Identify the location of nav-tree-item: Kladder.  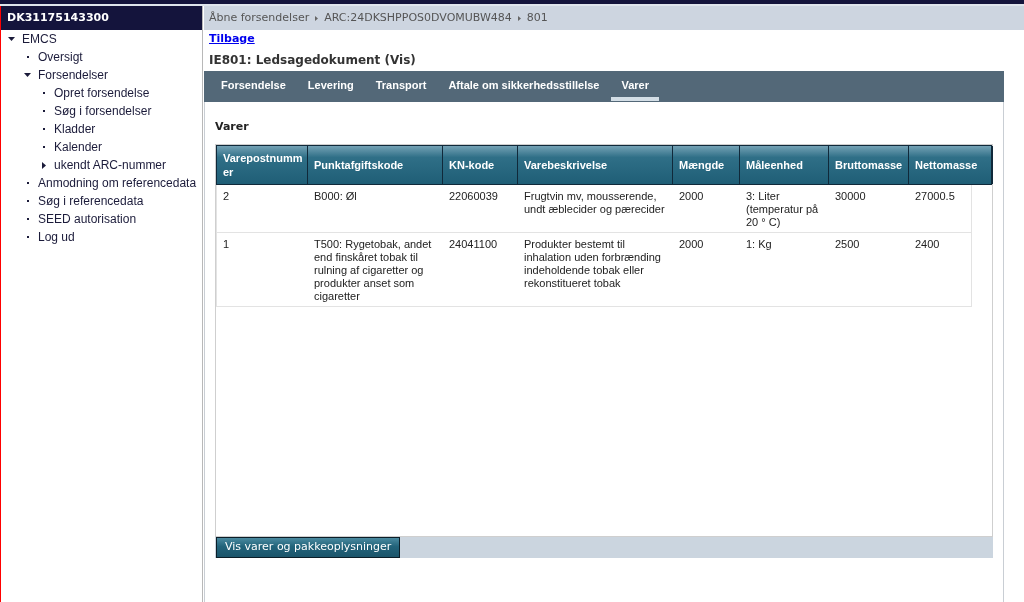
(75, 129).